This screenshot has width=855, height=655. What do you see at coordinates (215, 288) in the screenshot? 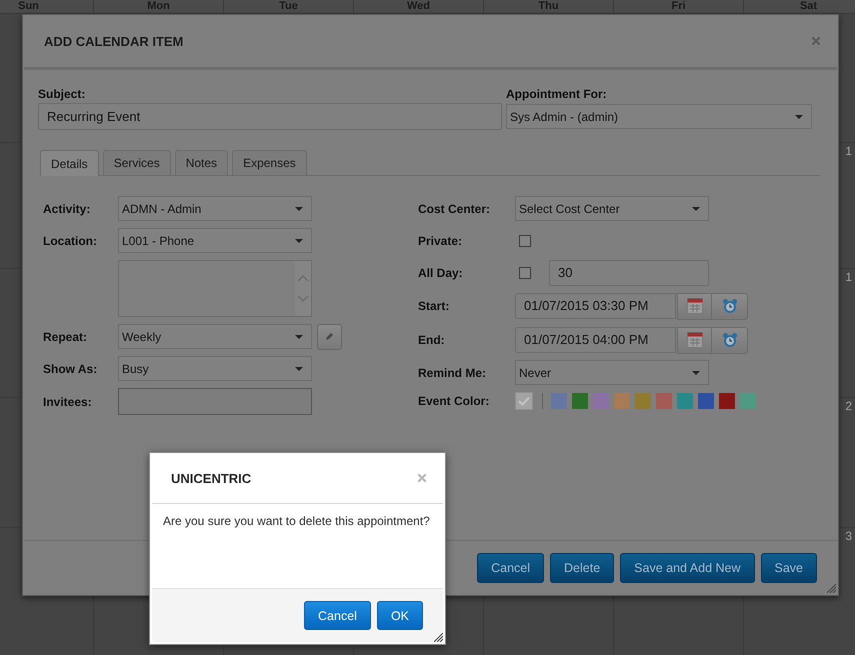
I see `text-area` at bounding box center [215, 288].